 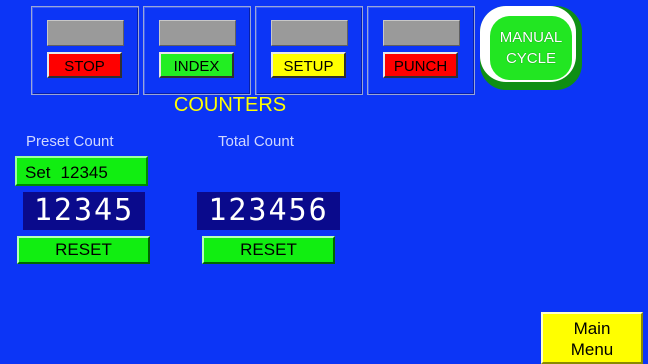 I want to click on total-count-label: Total Count, so click(x=256, y=141).